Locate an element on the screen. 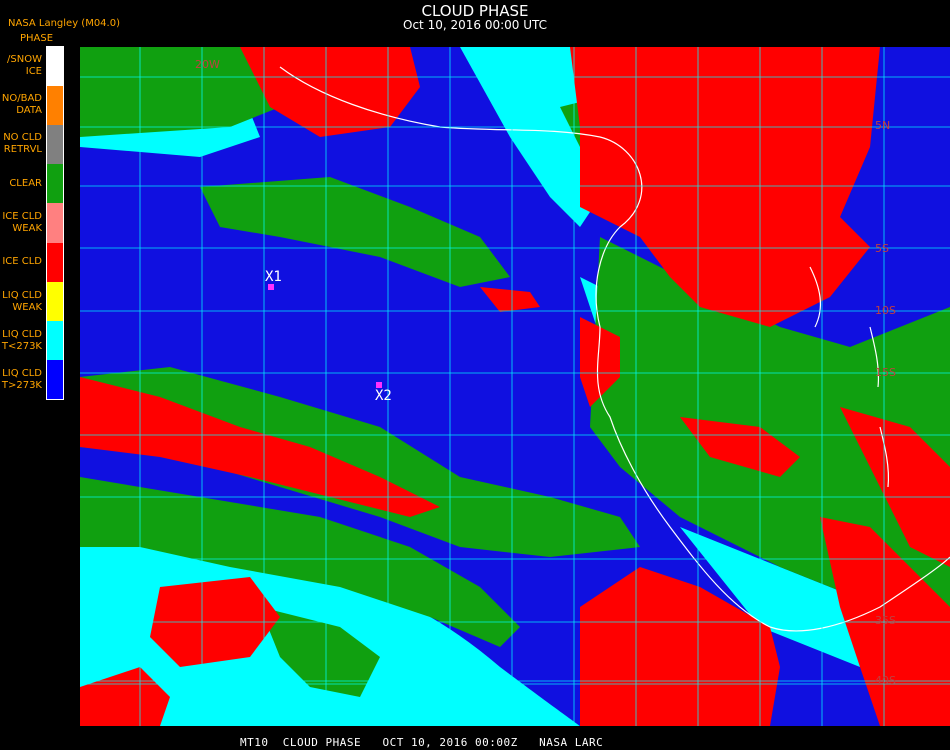 The width and height of the screenshot is (950, 750). producer-label: NASA Langley (M04.0) is located at coordinates (64, 23).